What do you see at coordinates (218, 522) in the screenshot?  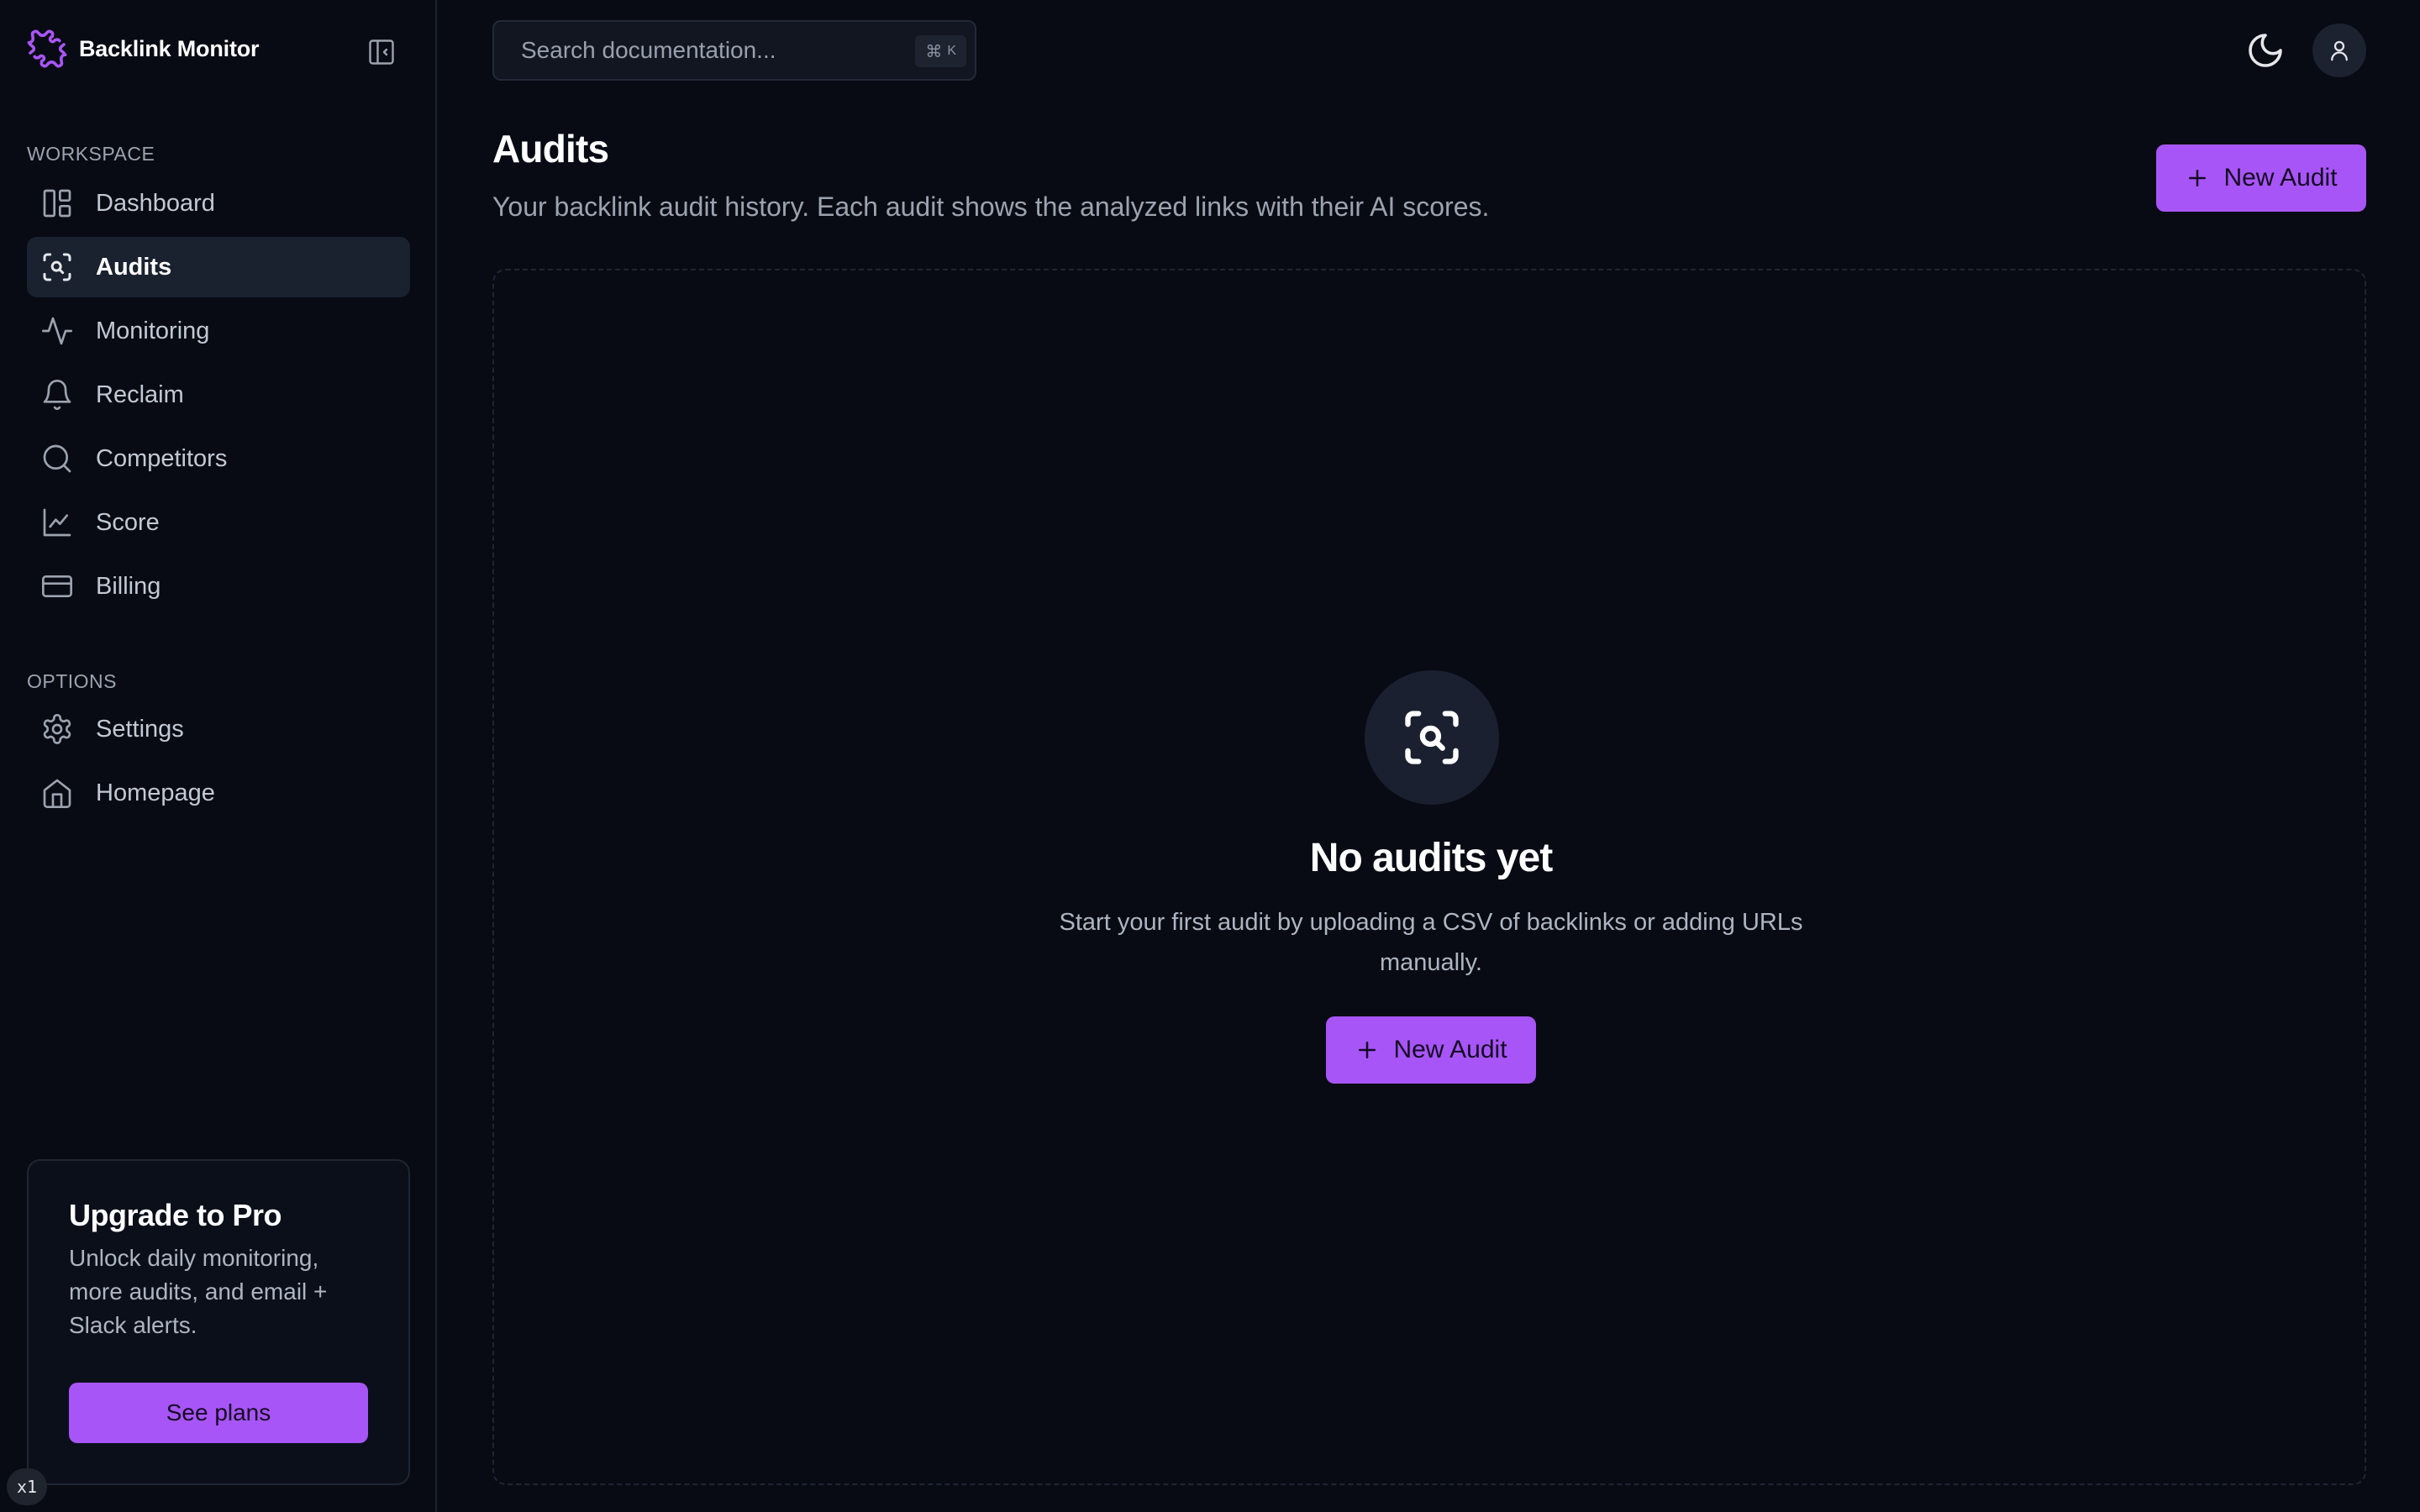 I see `sidebar-item-score: Score` at bounding box center [218, 522].